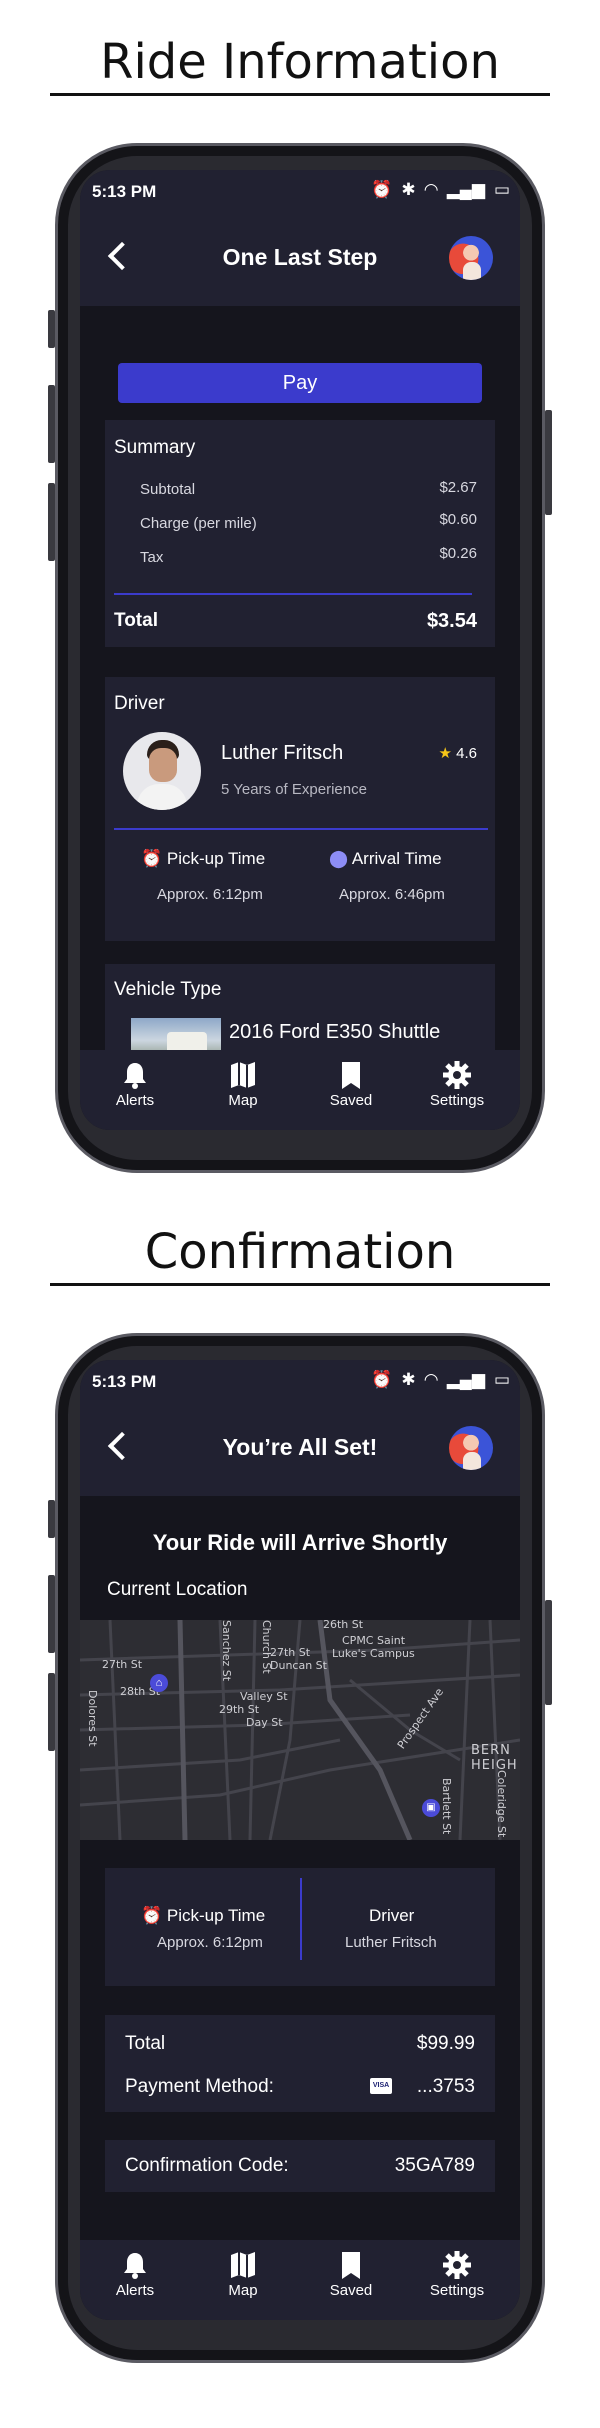 The height and width of the screenshot is (2428, 600). What do you see at coordinates (264, 1722) in the screenshot?
I see `map-label-street: Day St` at bounding box center [264, 1722].